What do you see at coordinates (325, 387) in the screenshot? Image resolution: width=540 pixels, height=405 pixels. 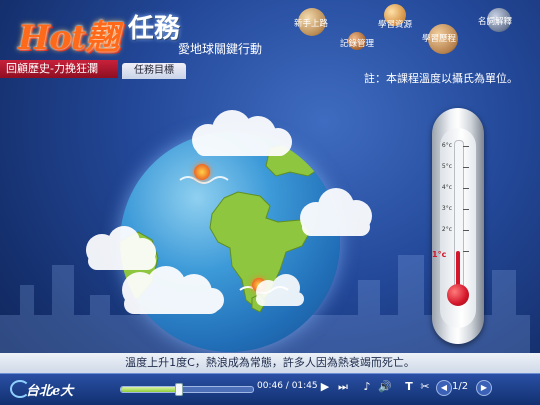 I see `play-icon: ▶` at bounding box center [325, 387].